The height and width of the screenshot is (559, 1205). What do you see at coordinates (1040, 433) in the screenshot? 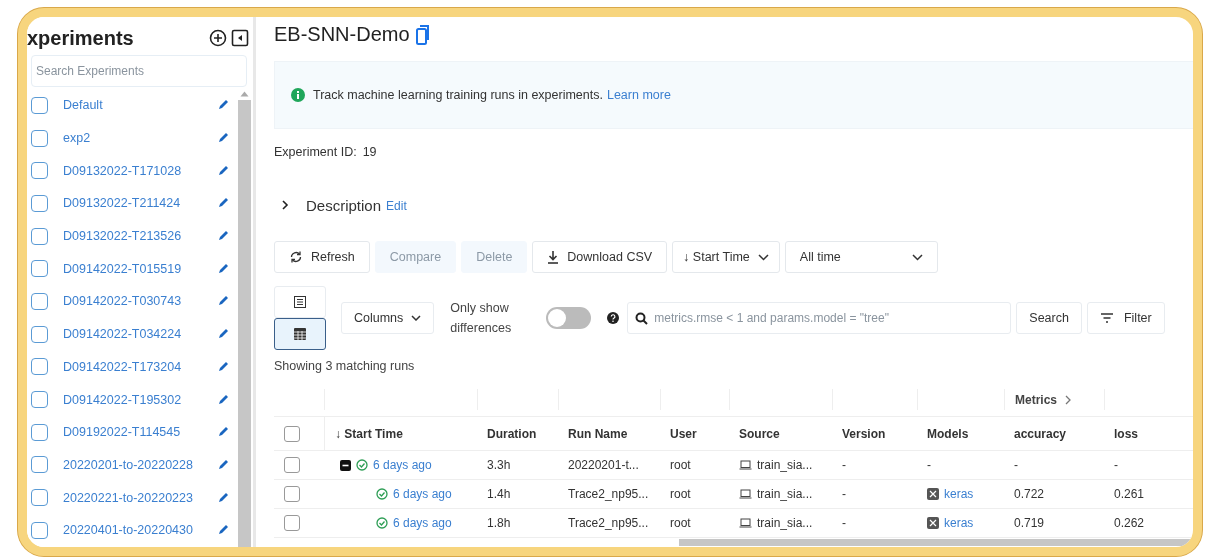
I see `column-header: accuracy` at bounding box center [1040, 433].